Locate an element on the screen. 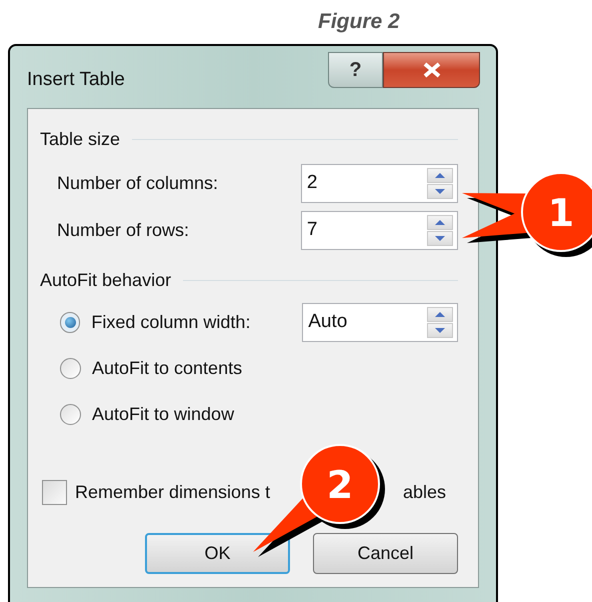  number-field: 7 is located at coordinates (379, 230).